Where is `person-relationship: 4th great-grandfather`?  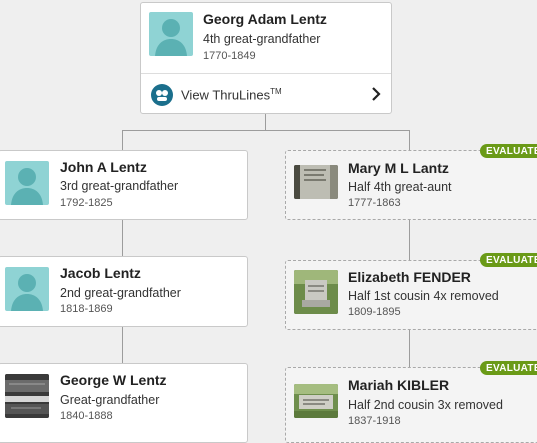 person-relationship: 4th great-grandfather is located at coordinates (262, 39).